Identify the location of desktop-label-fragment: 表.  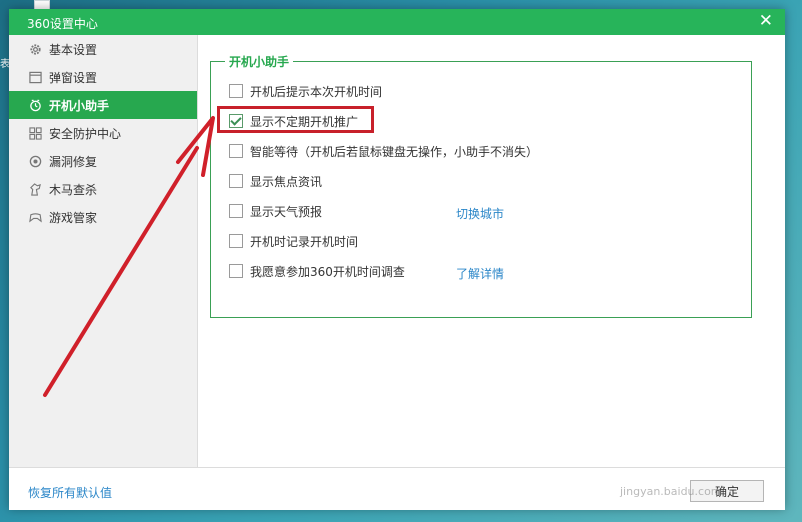
(5, 64).